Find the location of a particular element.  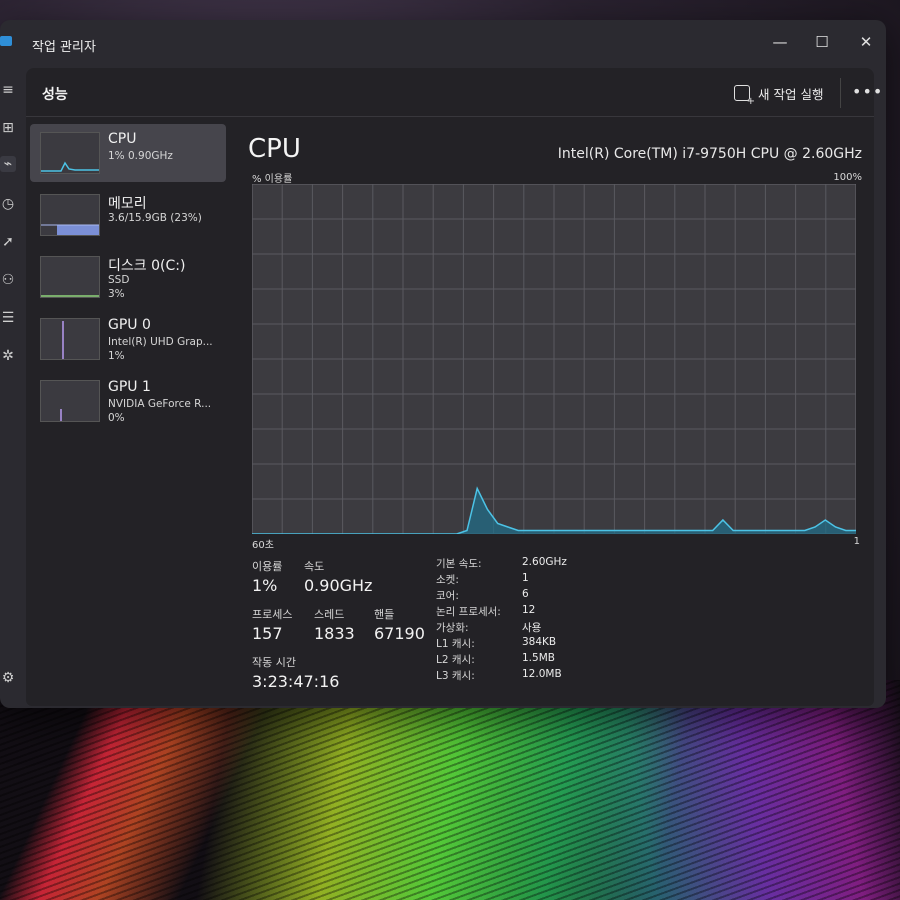

memory-thumbnail is located at coordinates (70, 215).